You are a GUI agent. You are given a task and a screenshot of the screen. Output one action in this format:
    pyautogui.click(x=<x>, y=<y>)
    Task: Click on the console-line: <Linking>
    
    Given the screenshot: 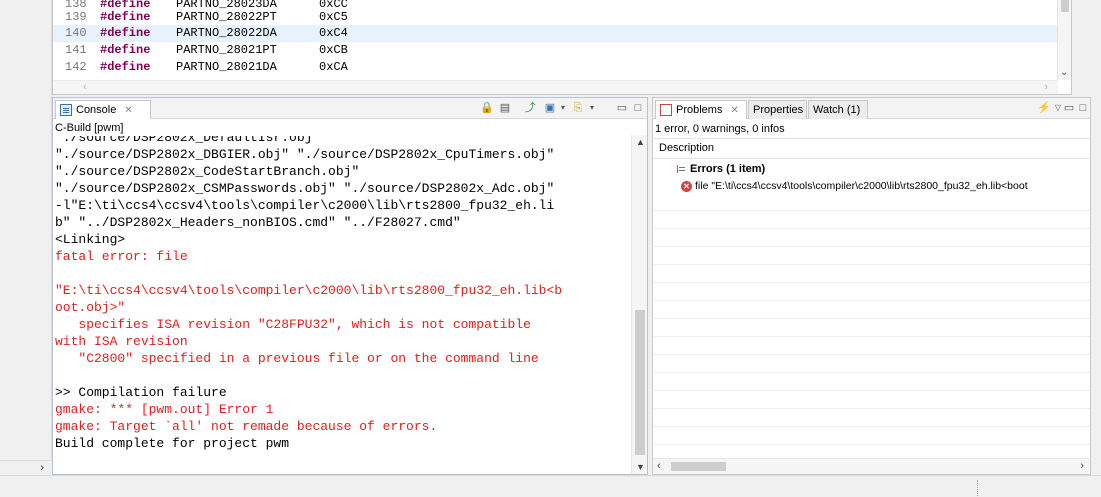 What is the action you would take?
    pyautogui.click(x=90, y=239)
    